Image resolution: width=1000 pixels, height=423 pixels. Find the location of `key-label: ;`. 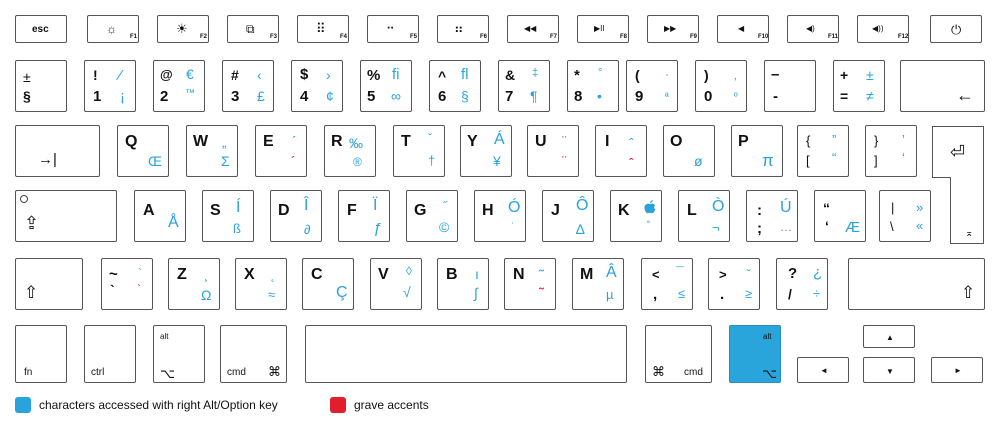

key-label: ; is located at coordinates (759, 228).